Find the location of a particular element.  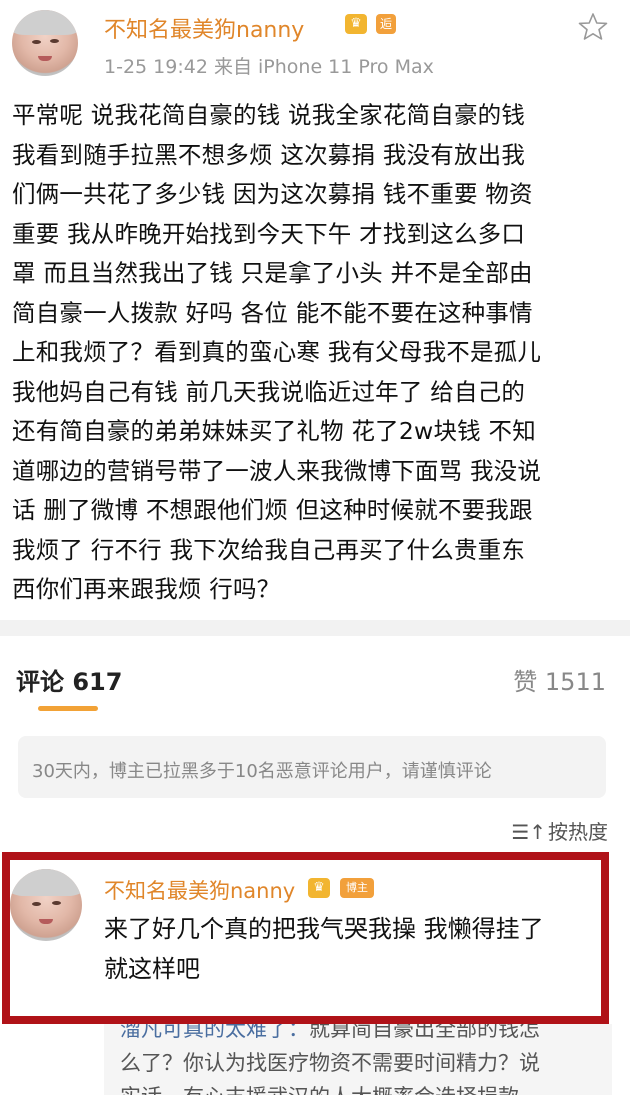

reply-text: 就算简自豪出全部的钱怎 is located at coordinates (424, 1032).